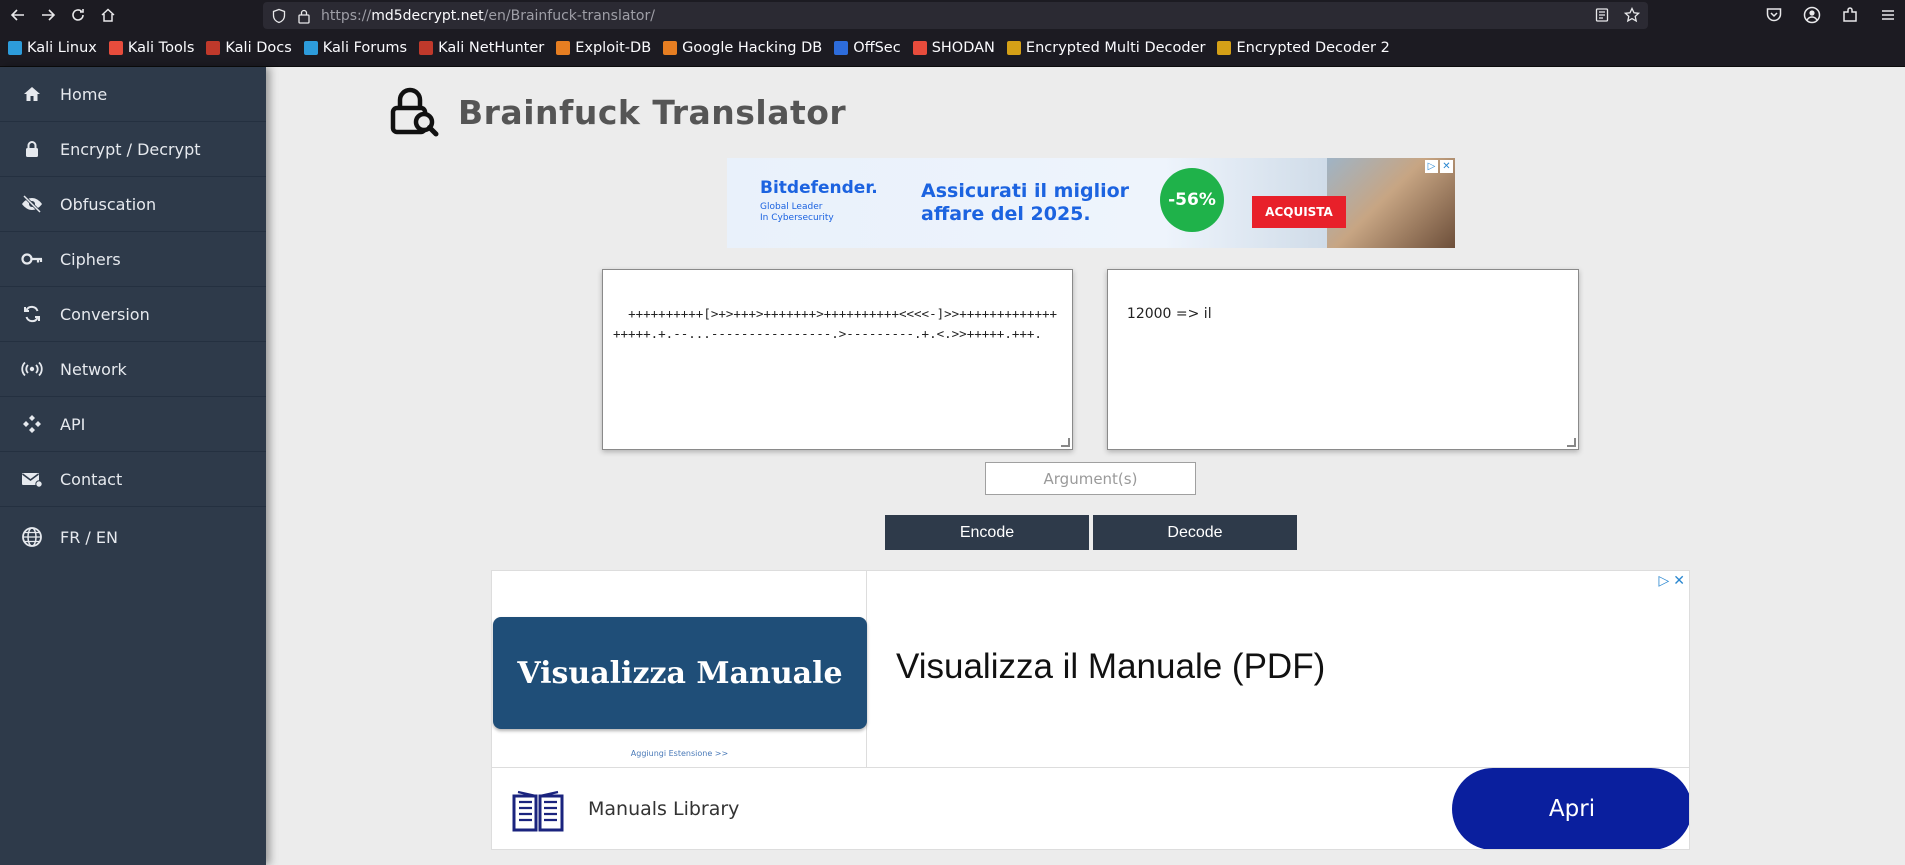 This screenshot has height=865, width=1905. Describe the element at coordinates (32, 537) in the screenshot. I see `globe-icon` at that location.